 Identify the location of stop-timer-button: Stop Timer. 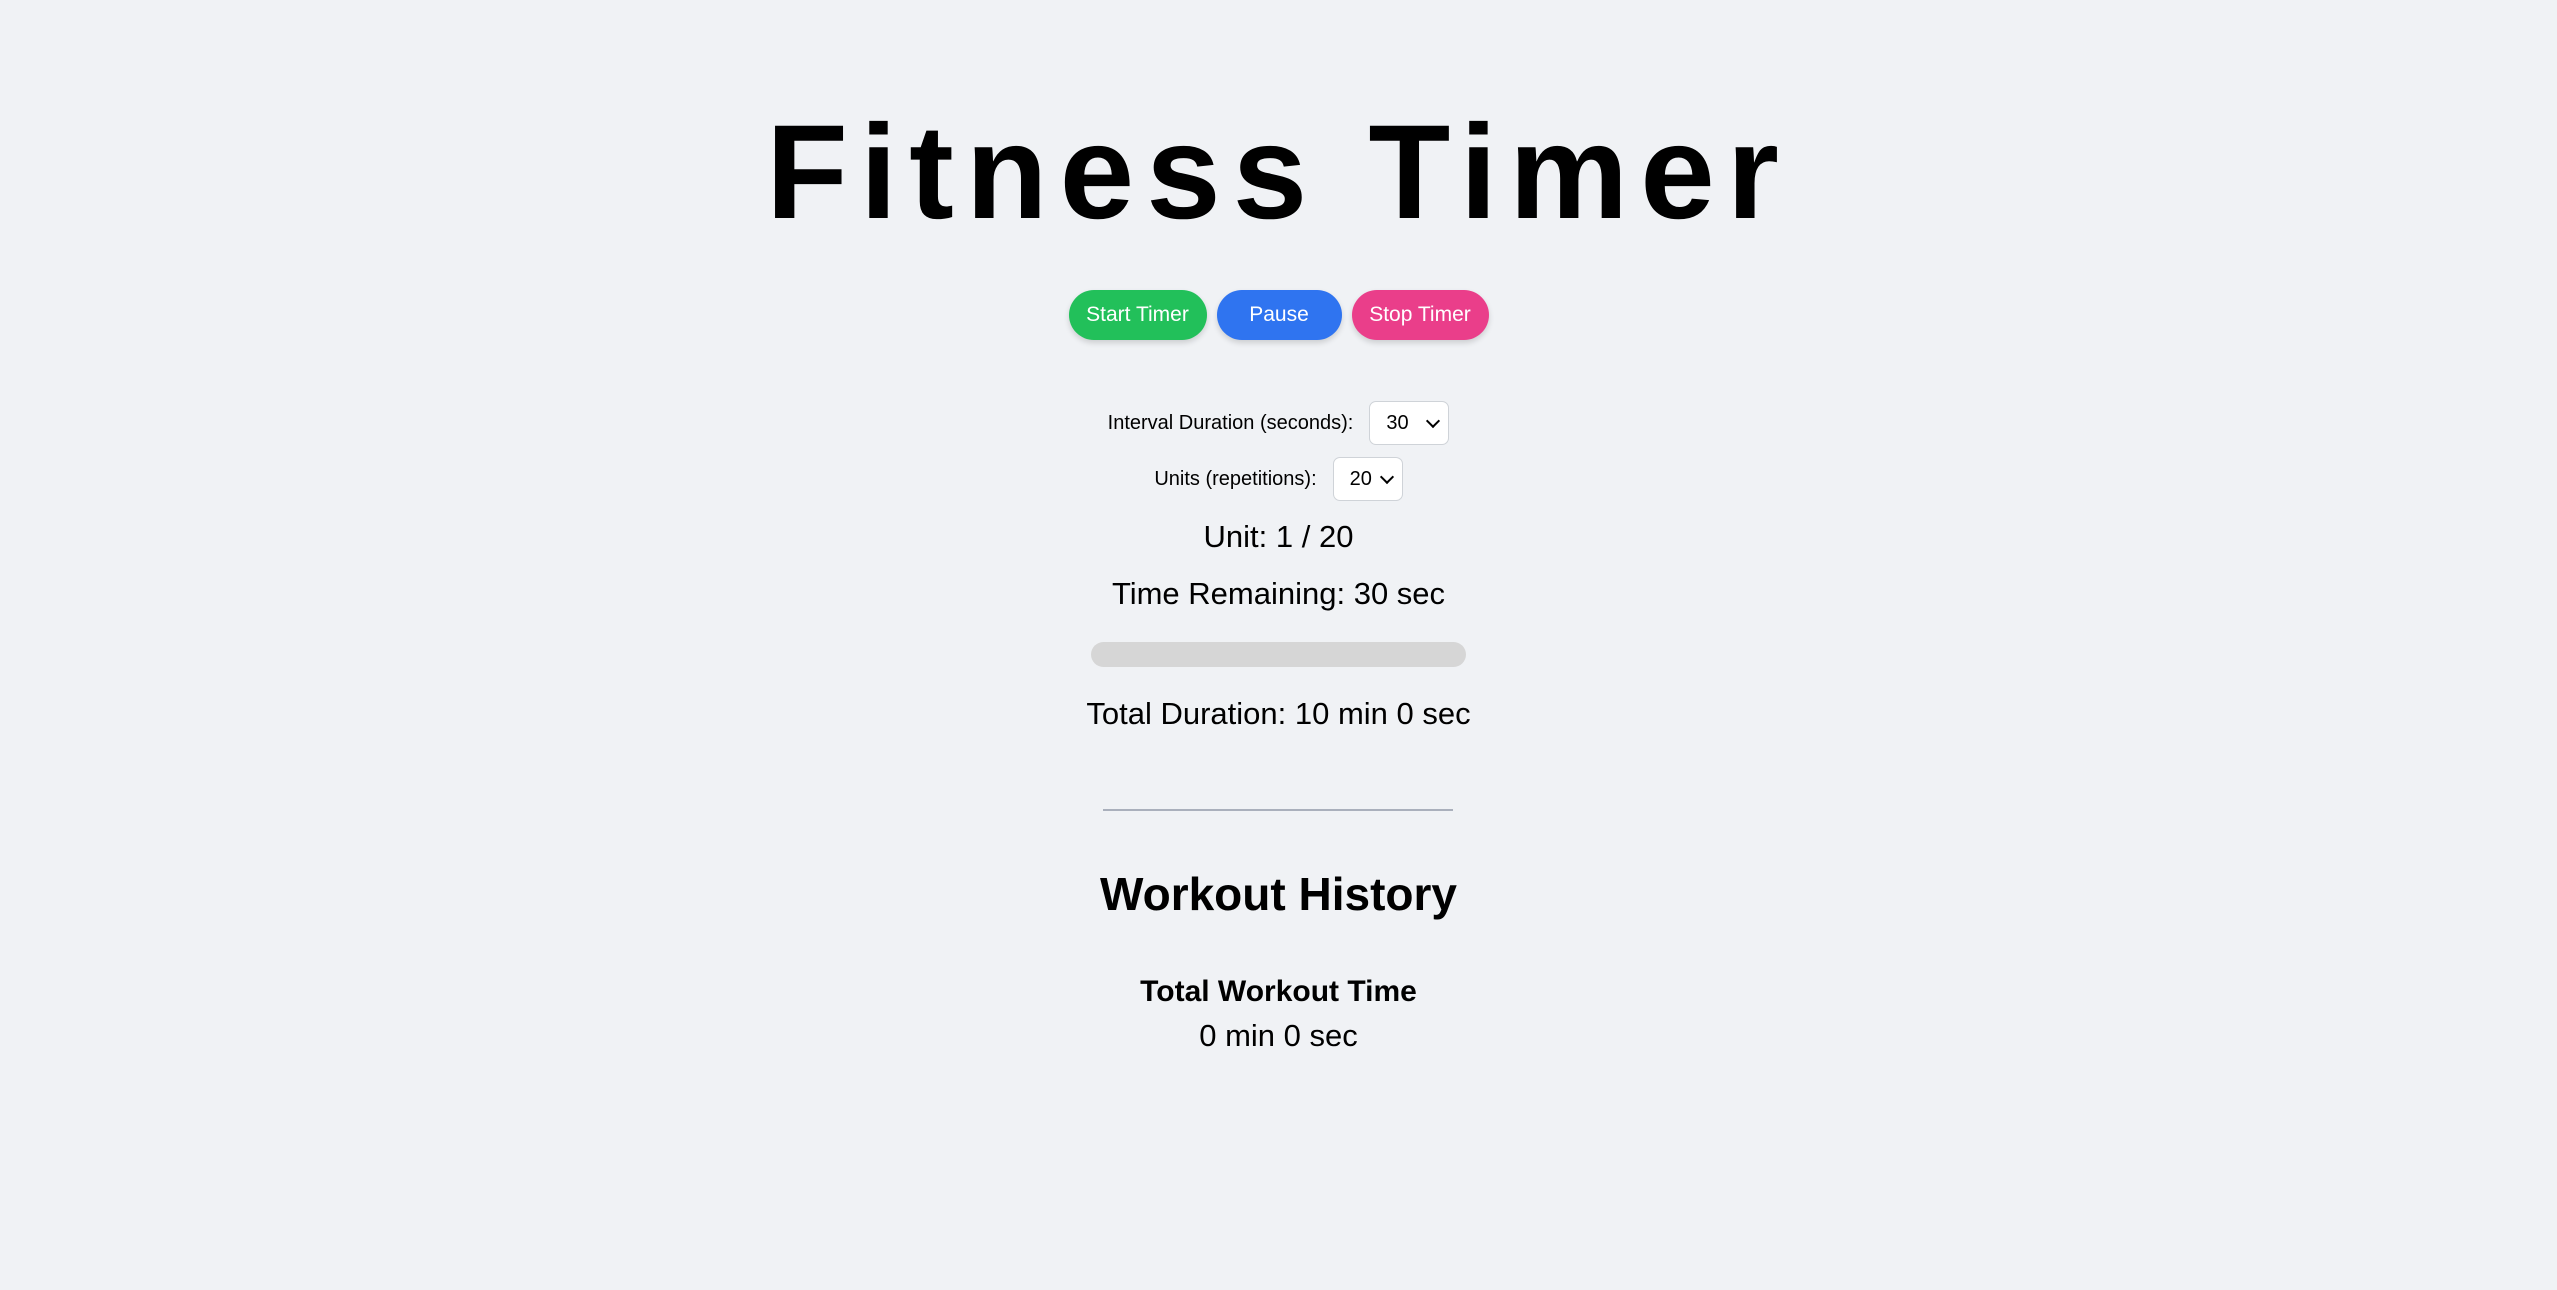
(1420, 315).